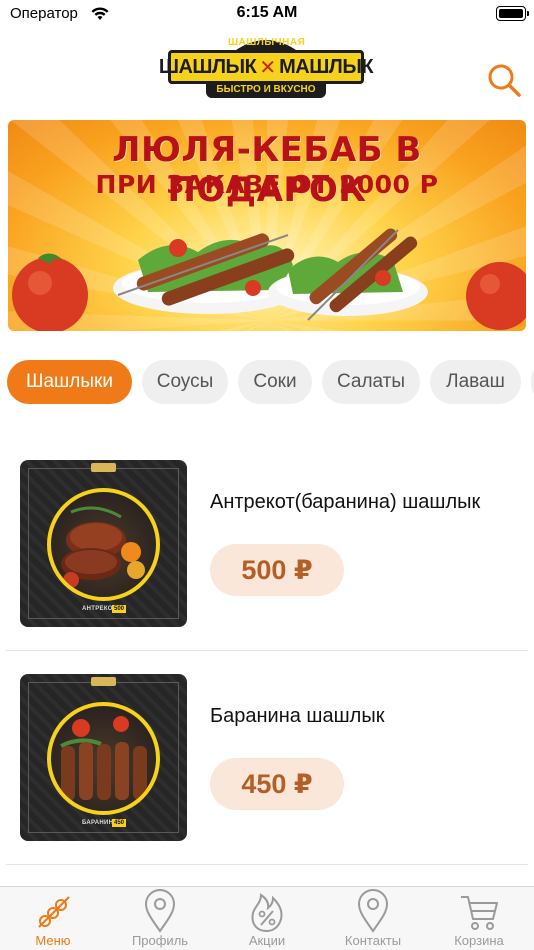 The width and height of the screenshot is (534, 950). I want to click on tab-label: Меню, so click(53, 940).